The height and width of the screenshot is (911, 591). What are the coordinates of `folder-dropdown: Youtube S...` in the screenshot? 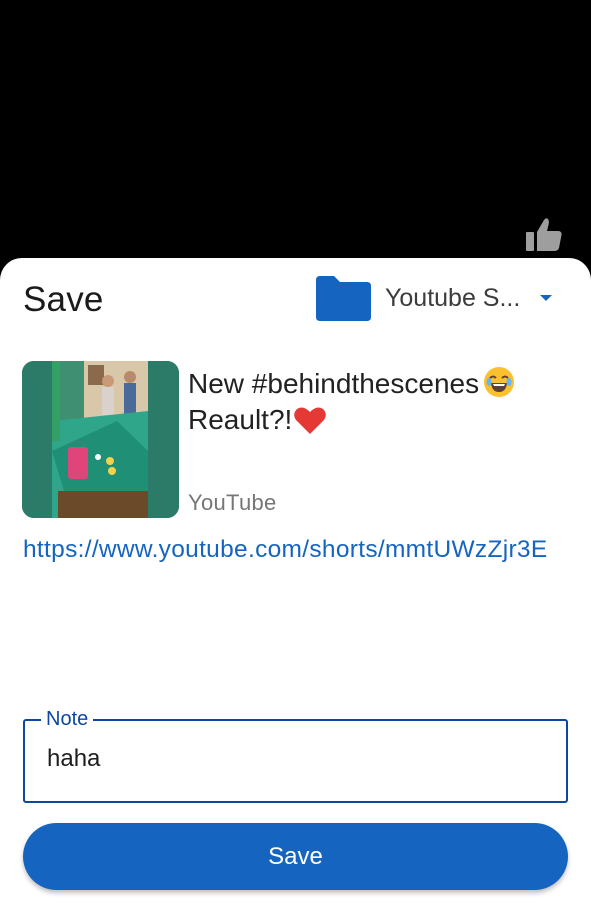 It's located at (440, 298).